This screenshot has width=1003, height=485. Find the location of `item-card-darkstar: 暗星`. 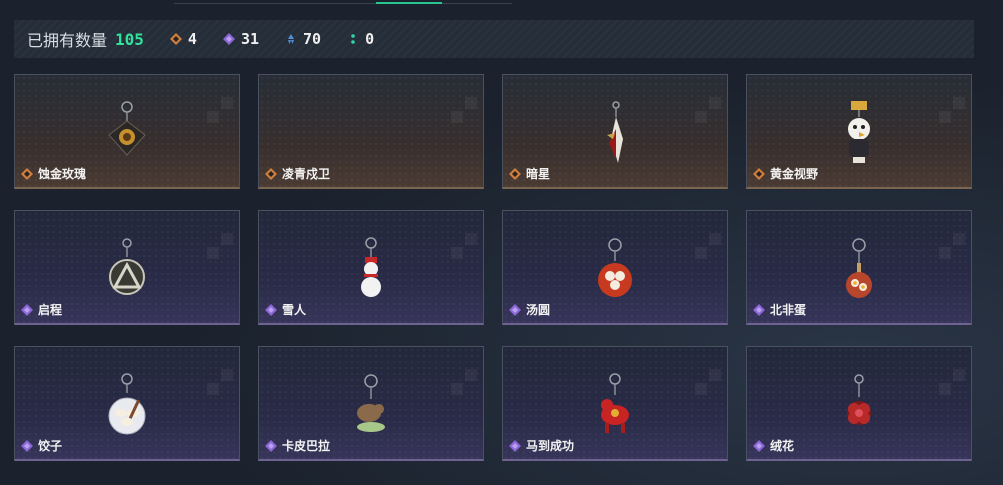

item-card-darkstar: 暗星 is located at coordinates (615, 131).